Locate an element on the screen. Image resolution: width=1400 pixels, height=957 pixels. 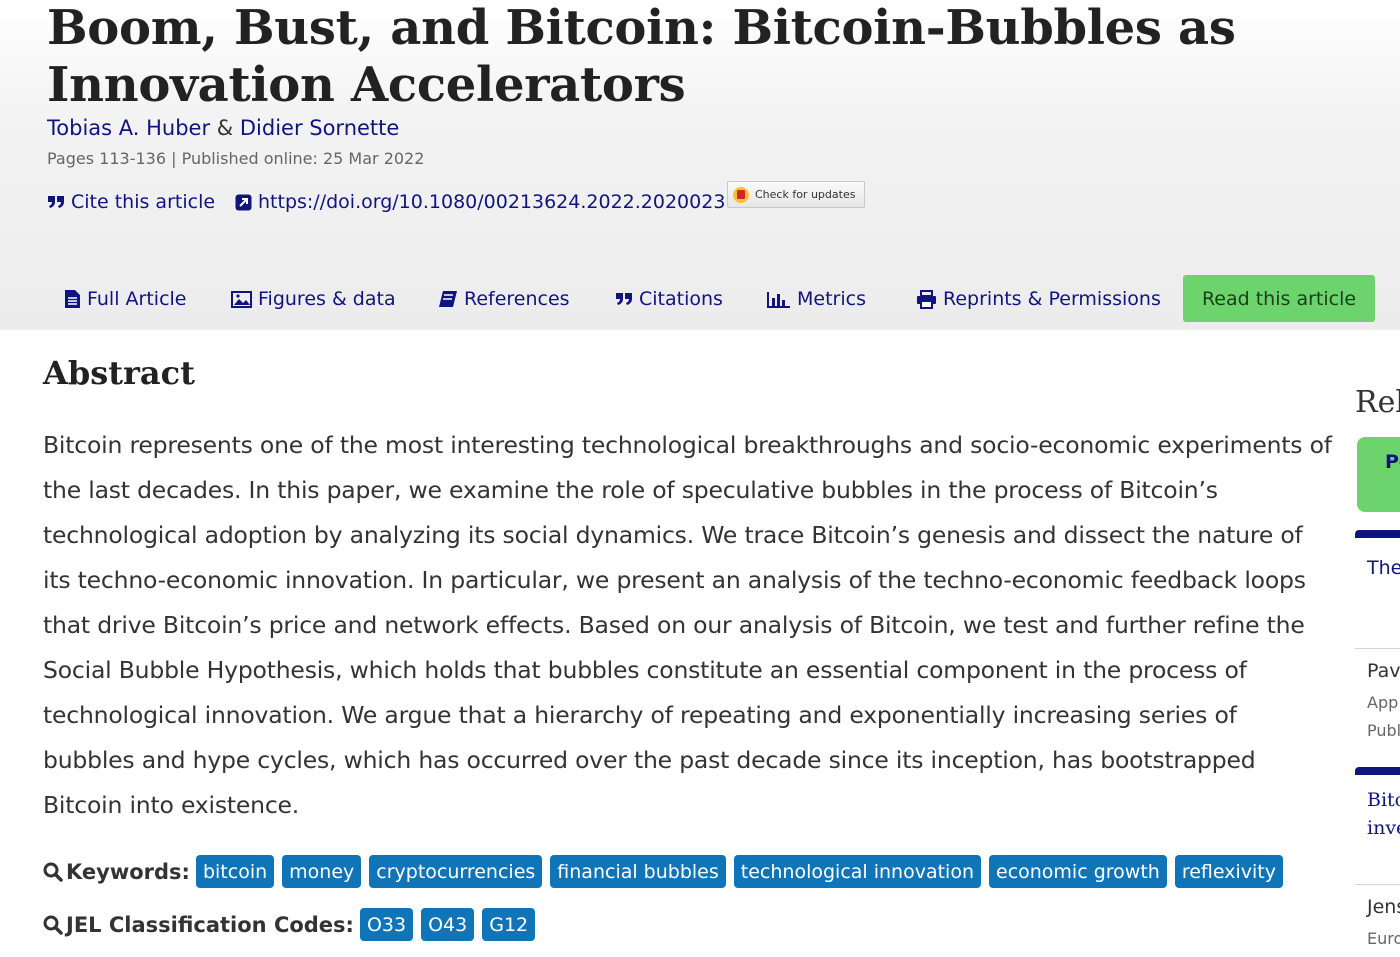
bar-chart-icon is located at coordinates (779, 299).